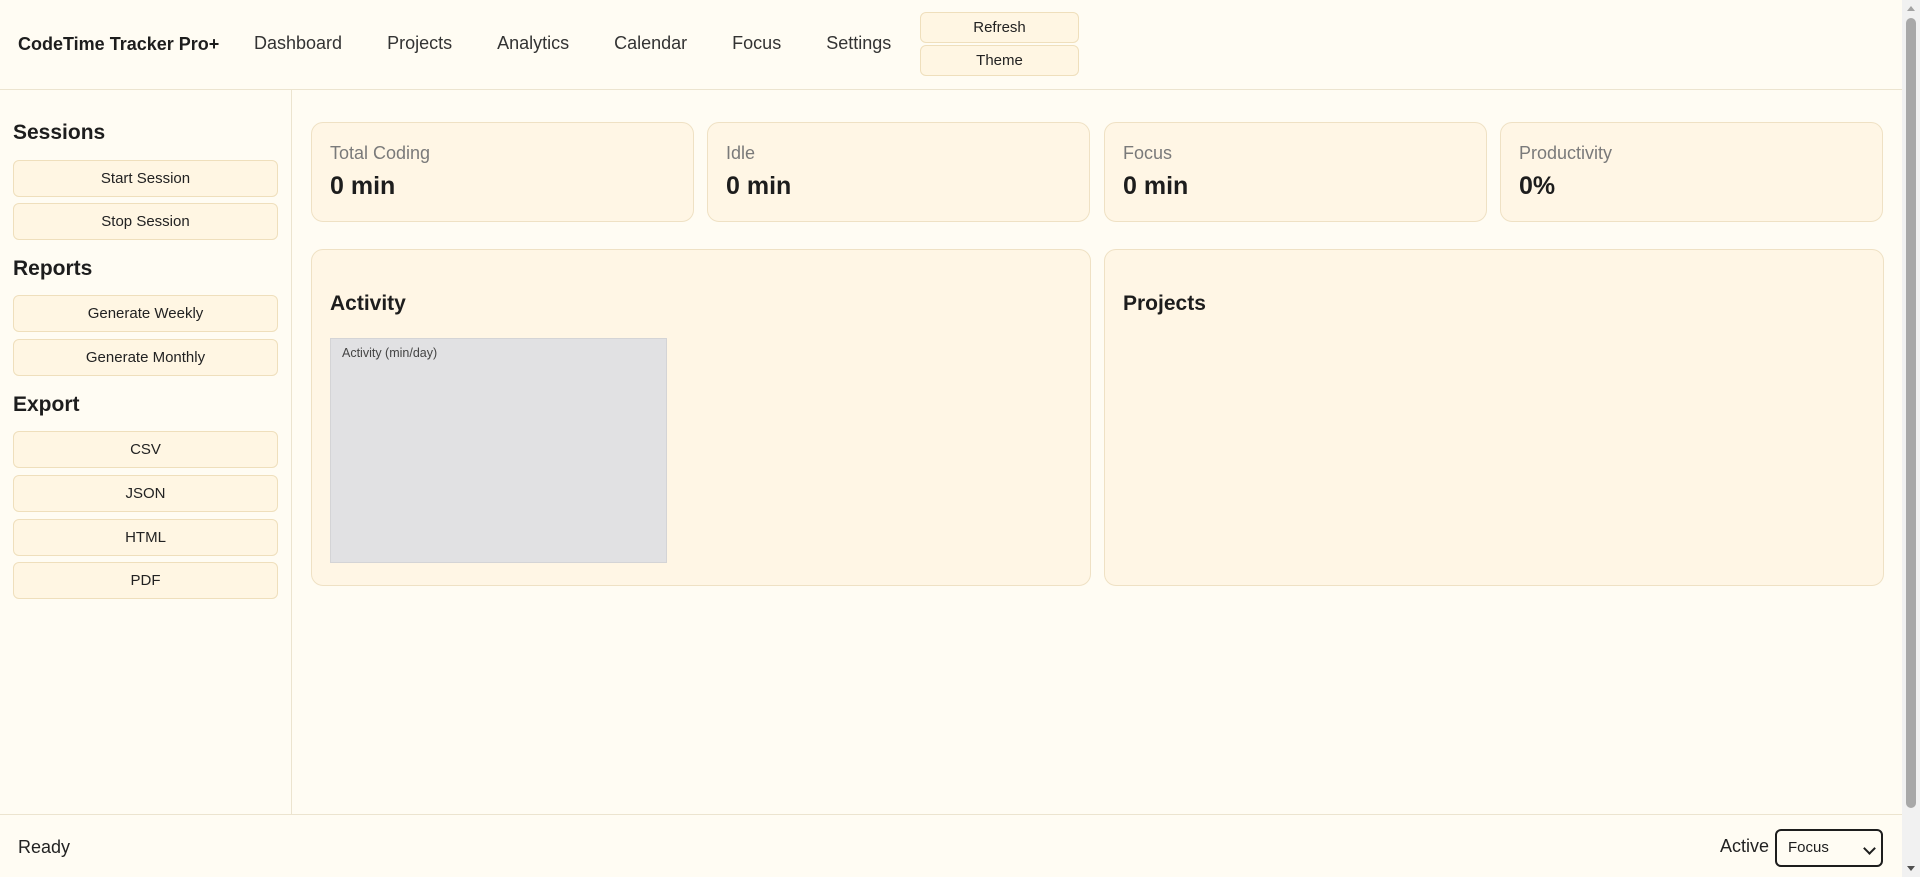  I want to click on stop-session-button: Stop Session, so click(145, 221).